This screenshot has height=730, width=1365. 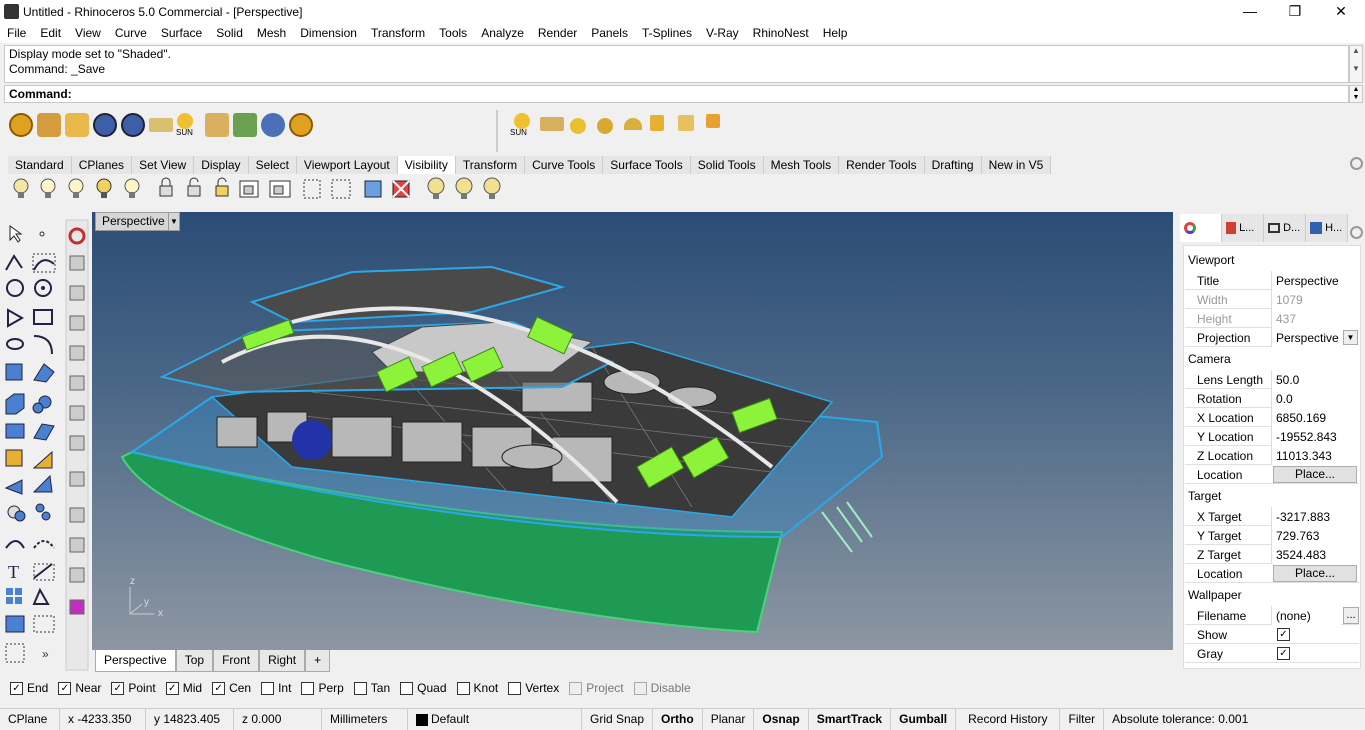 I want to click on sun-light-icon, so click(x=522, y=121).